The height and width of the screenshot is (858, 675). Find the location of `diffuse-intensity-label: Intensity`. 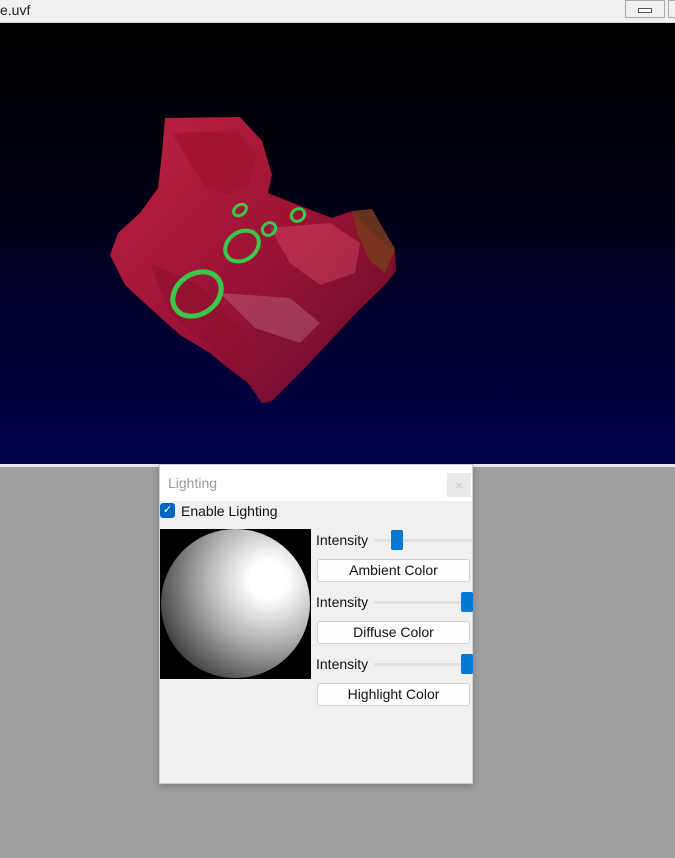

diffuse-intensity-label: Intensity is located at coordinates (342, 602).